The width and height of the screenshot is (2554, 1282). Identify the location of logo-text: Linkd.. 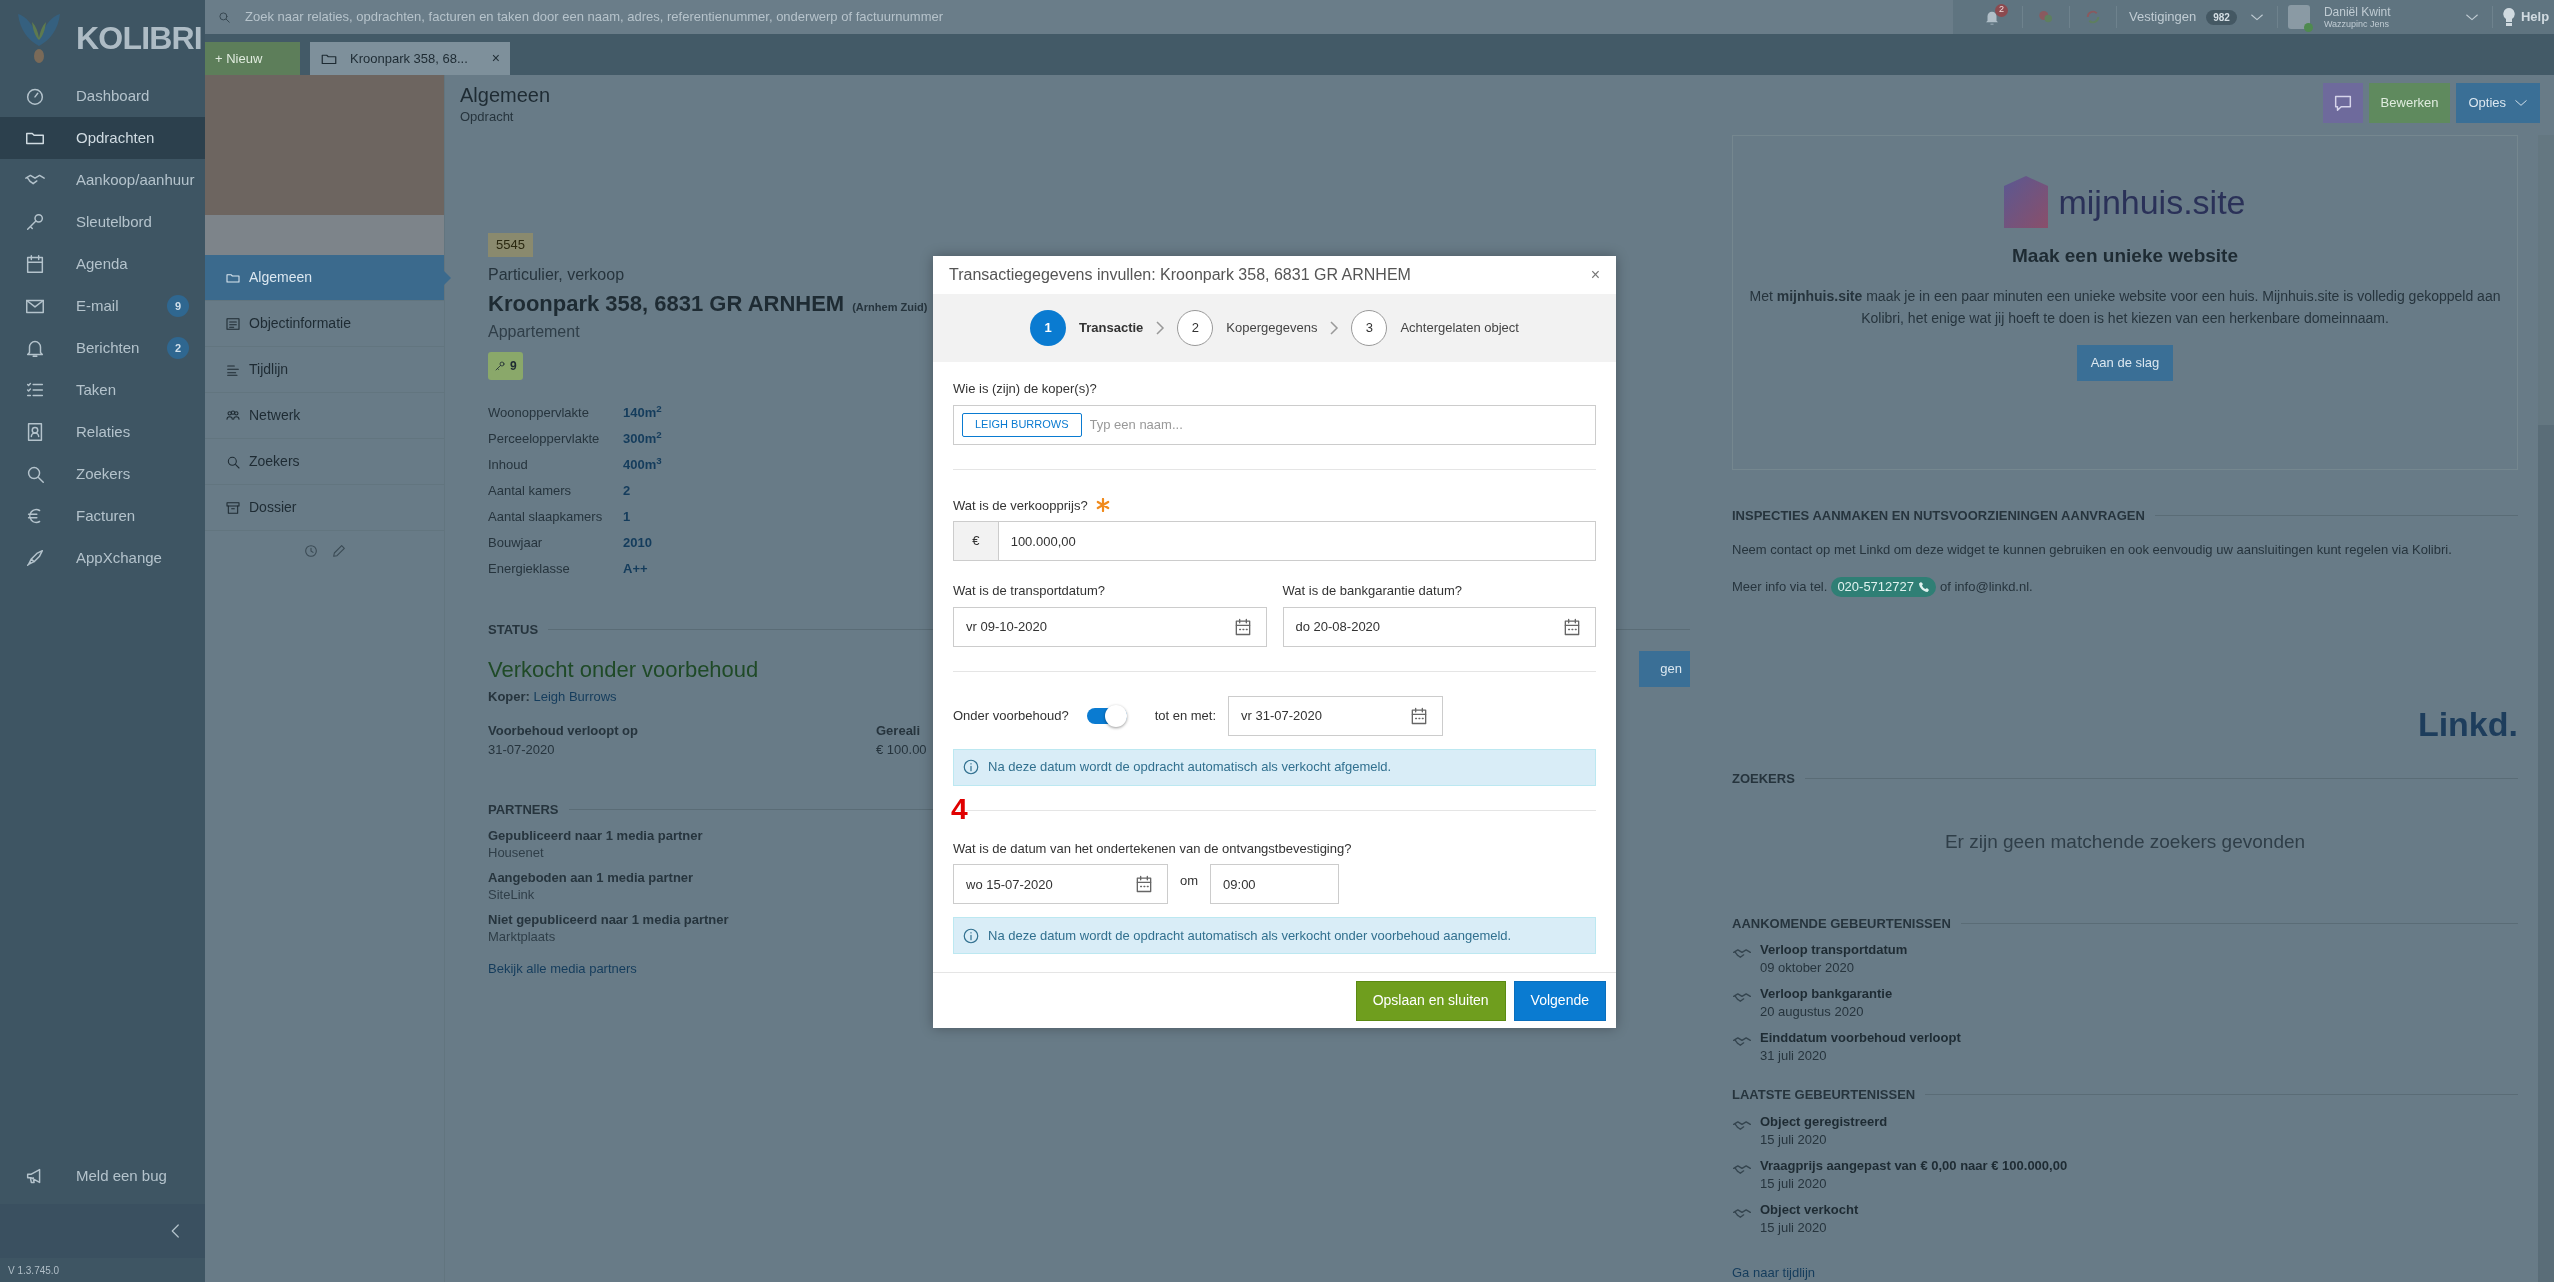
(2467, 723).